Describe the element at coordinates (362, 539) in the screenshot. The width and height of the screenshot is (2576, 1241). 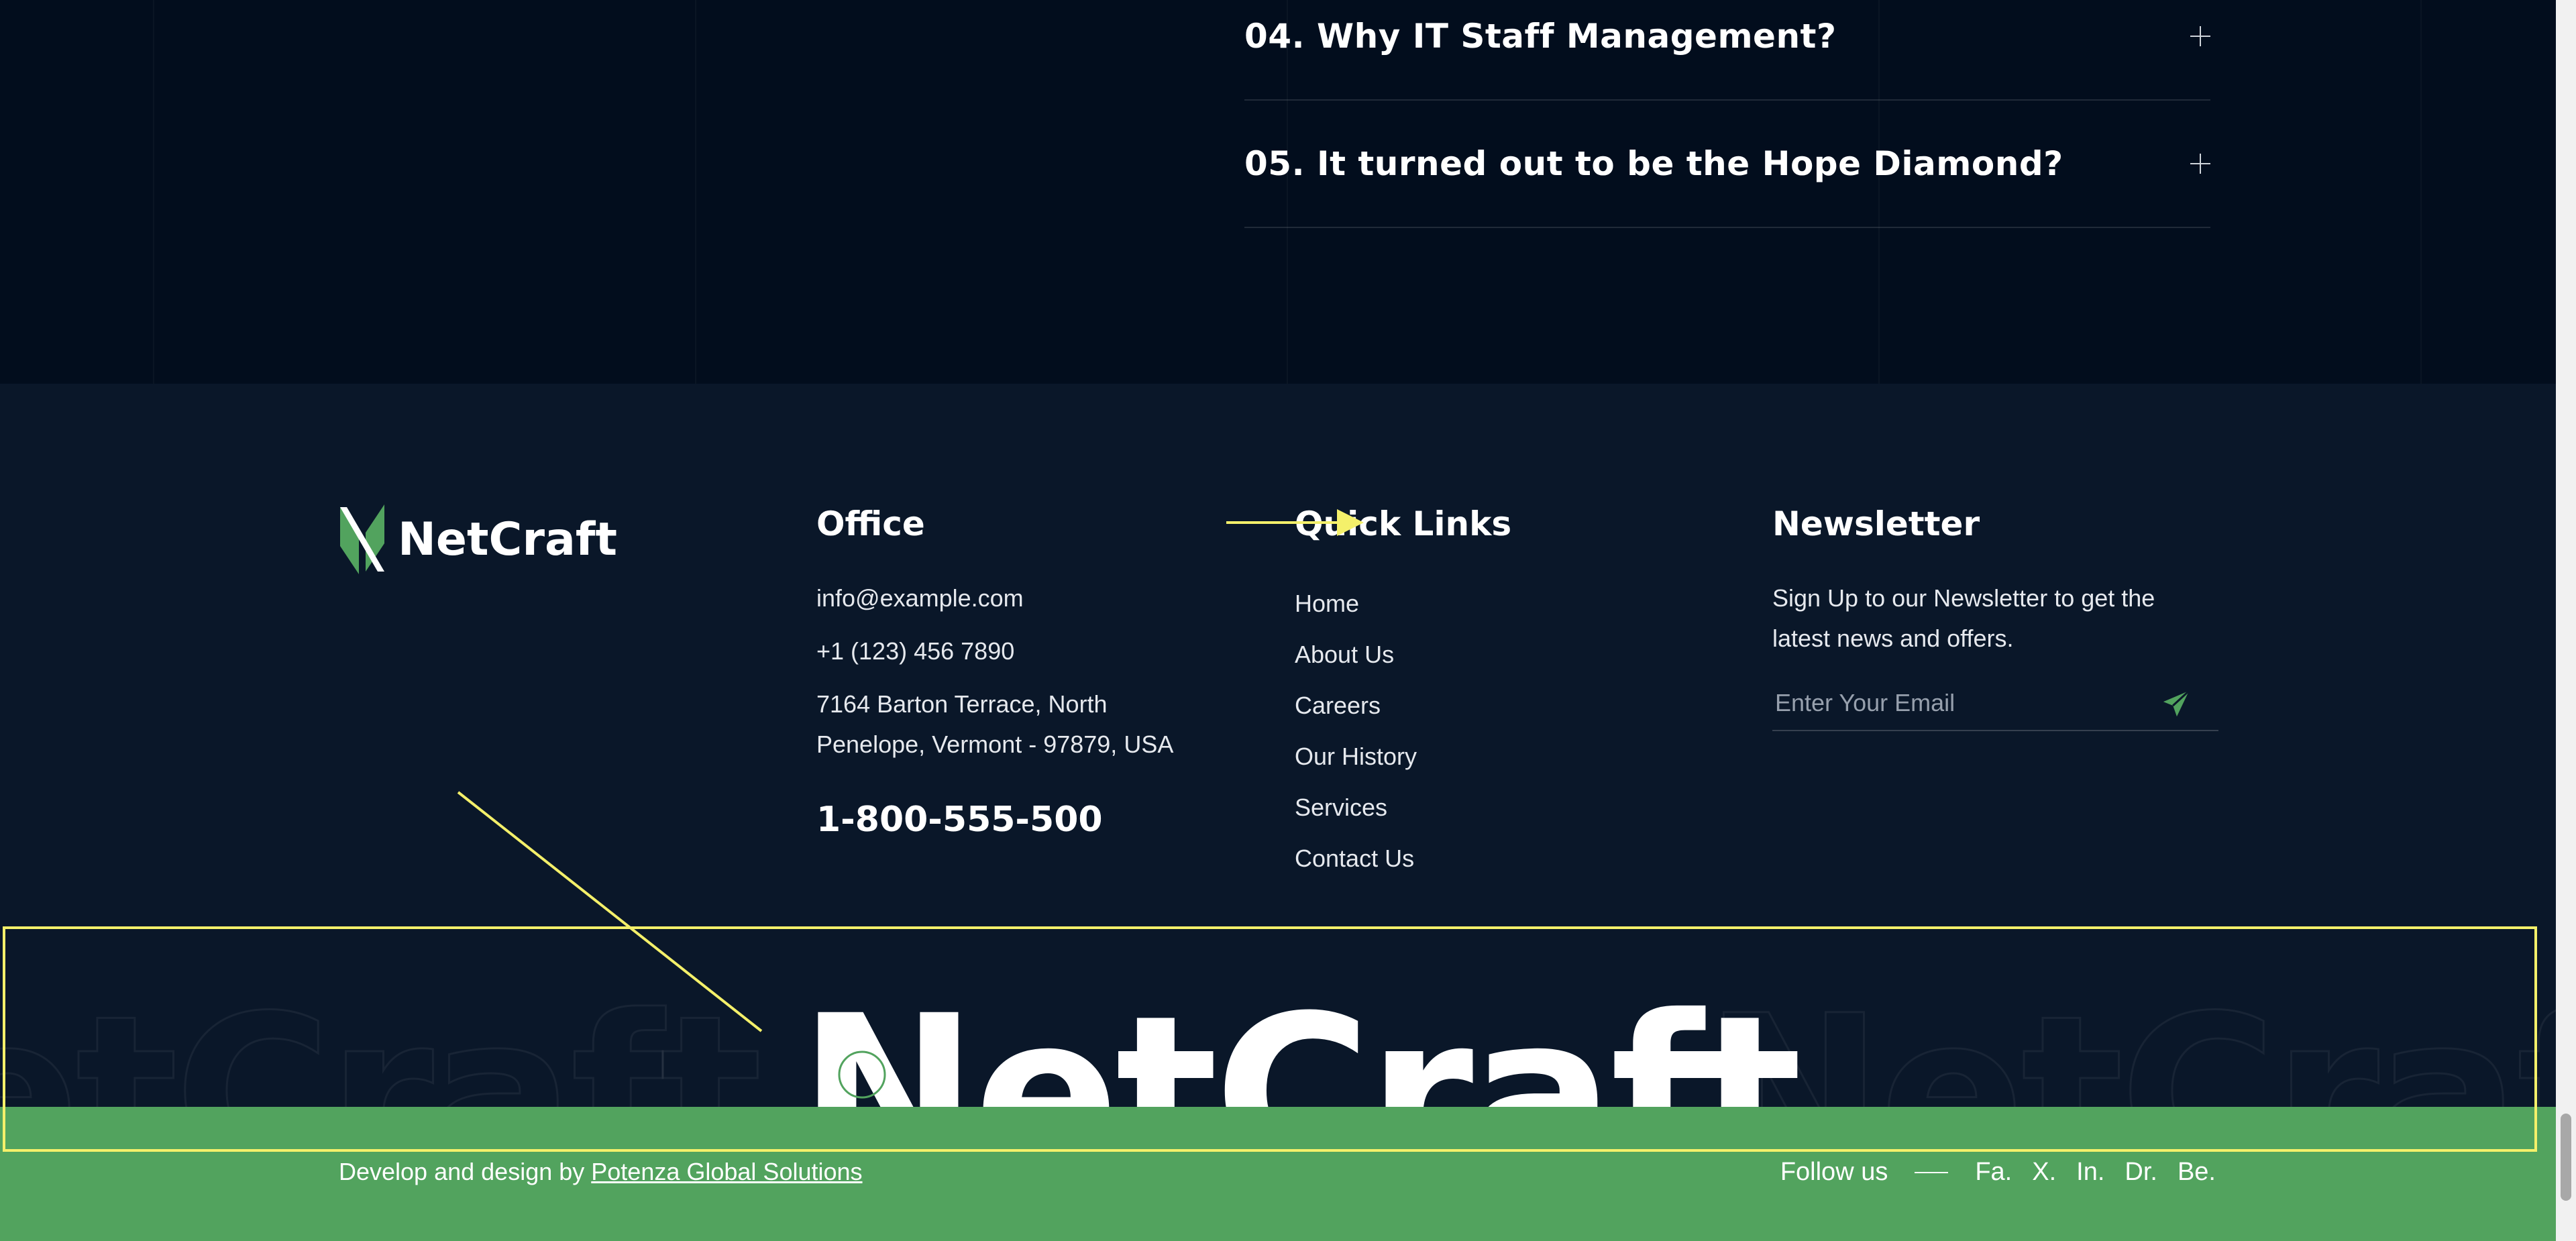
I see `netcraft-logo-icon` at that location.